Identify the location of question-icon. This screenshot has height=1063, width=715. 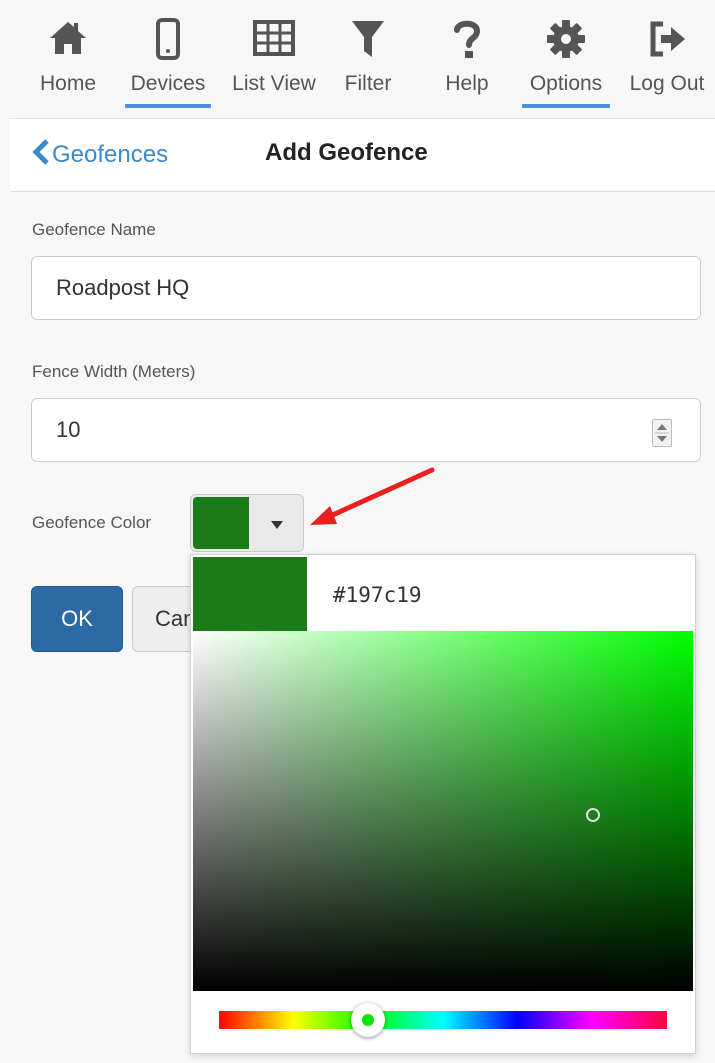
(467, 41).